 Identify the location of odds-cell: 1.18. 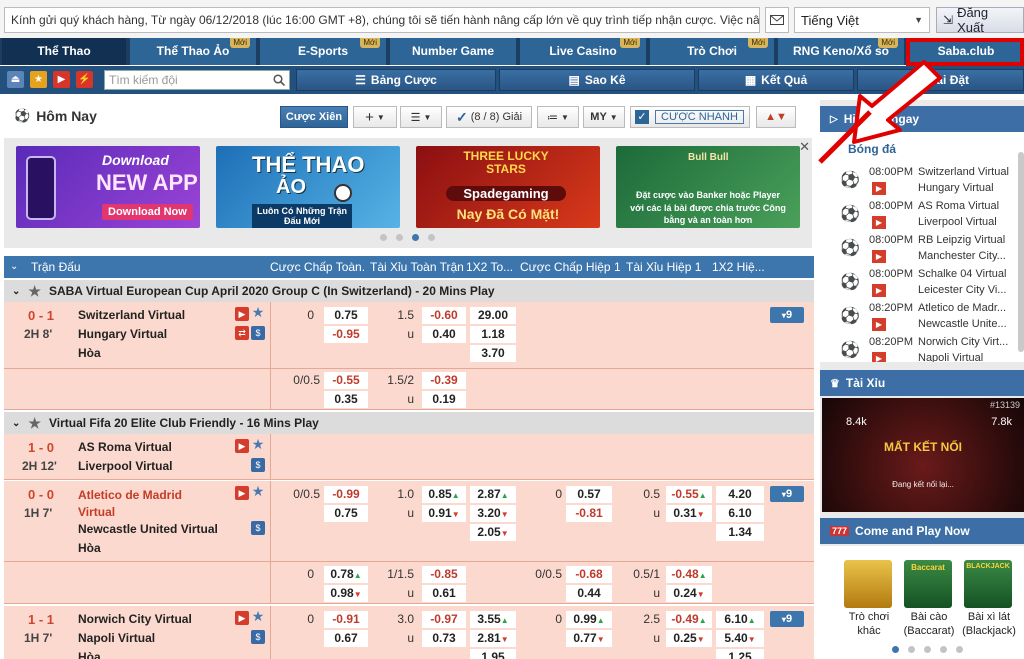
(493, 334).